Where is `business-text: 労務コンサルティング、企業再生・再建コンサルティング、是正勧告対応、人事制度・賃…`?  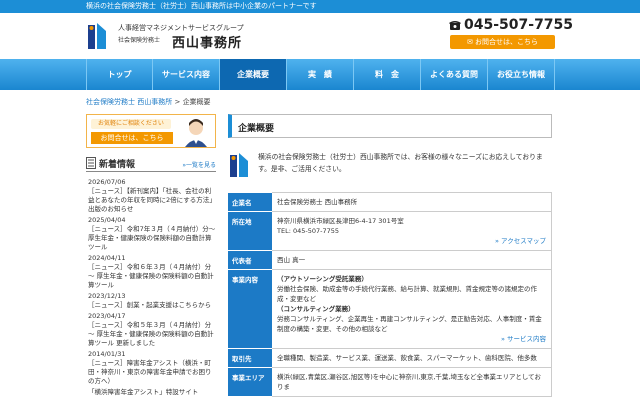 business-text: 労務コンサルティング、企業再生・再建コンサルティング、是正勧告対応、人事制度・賃… is located at coordinates (409, 324).